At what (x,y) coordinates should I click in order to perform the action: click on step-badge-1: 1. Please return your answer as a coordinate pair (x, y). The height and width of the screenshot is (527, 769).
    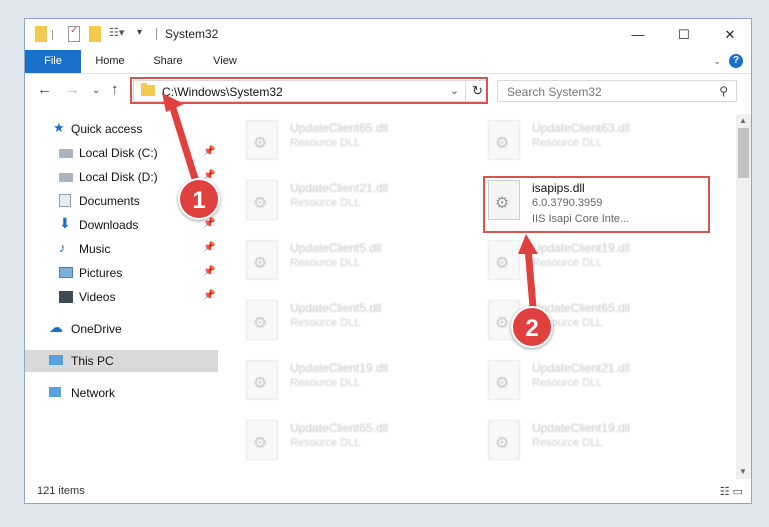
    Looking at the image, I should click on (199, 199).